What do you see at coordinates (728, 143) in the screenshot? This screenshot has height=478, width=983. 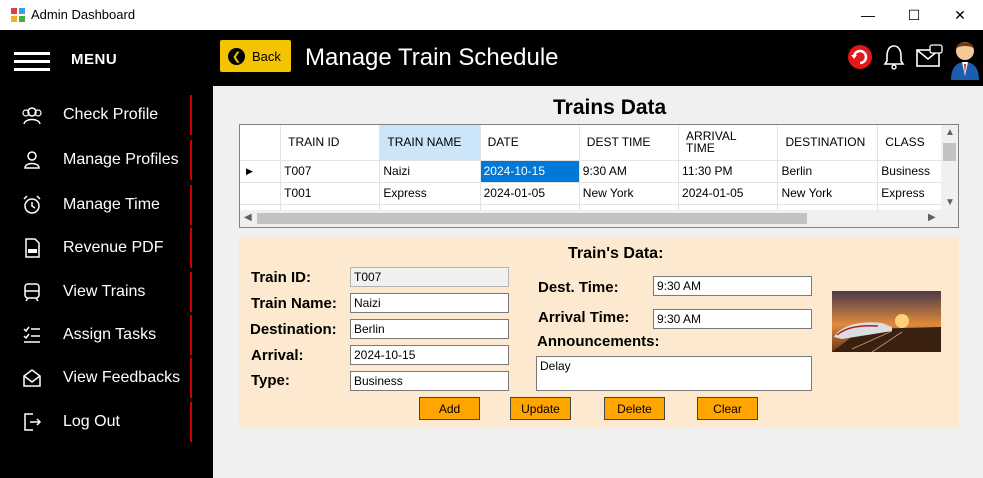 I see `column-header: ARRIVAL TIME` at bounding box center [728, 143].